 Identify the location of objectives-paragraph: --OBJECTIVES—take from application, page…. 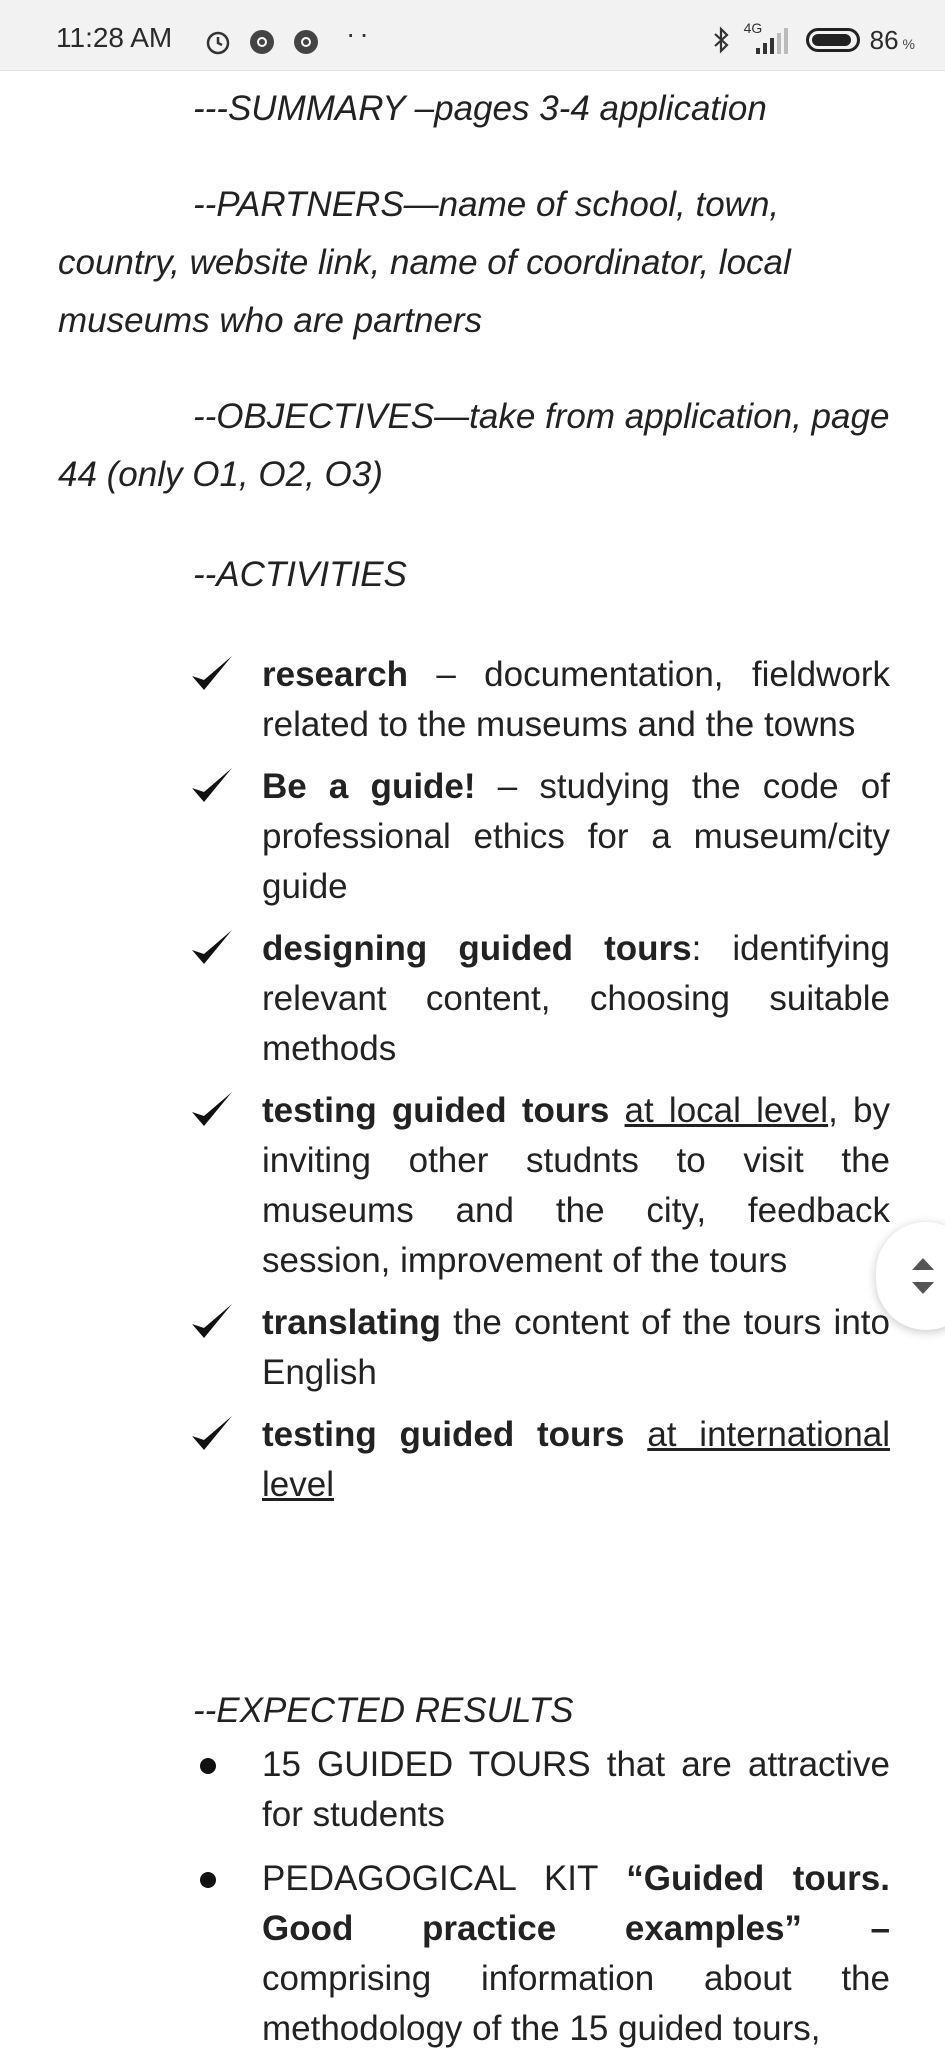
(474, 445).